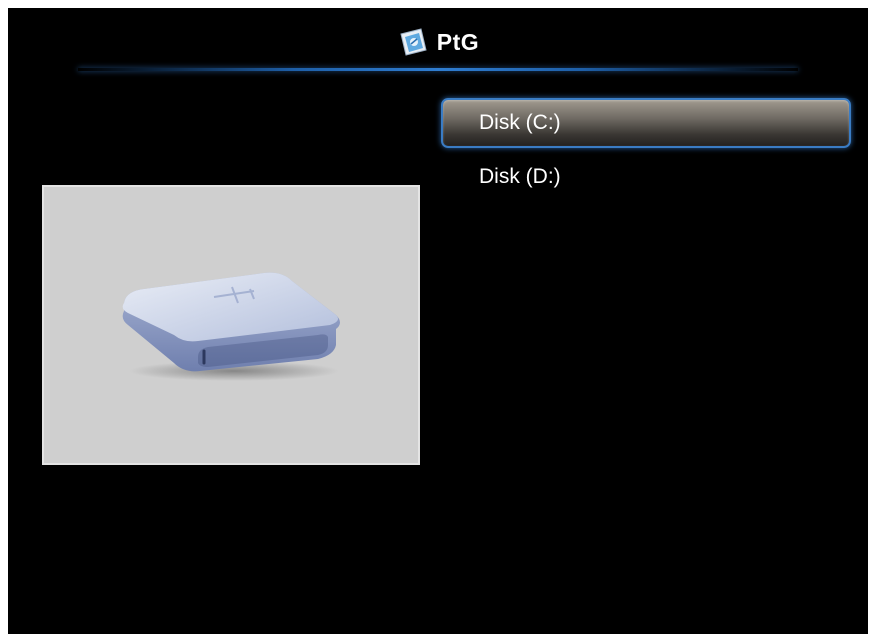 The height and width of the screenshot is (640, 873). I want to click on drive-item-d: Disk (D:), so click(646, 177).